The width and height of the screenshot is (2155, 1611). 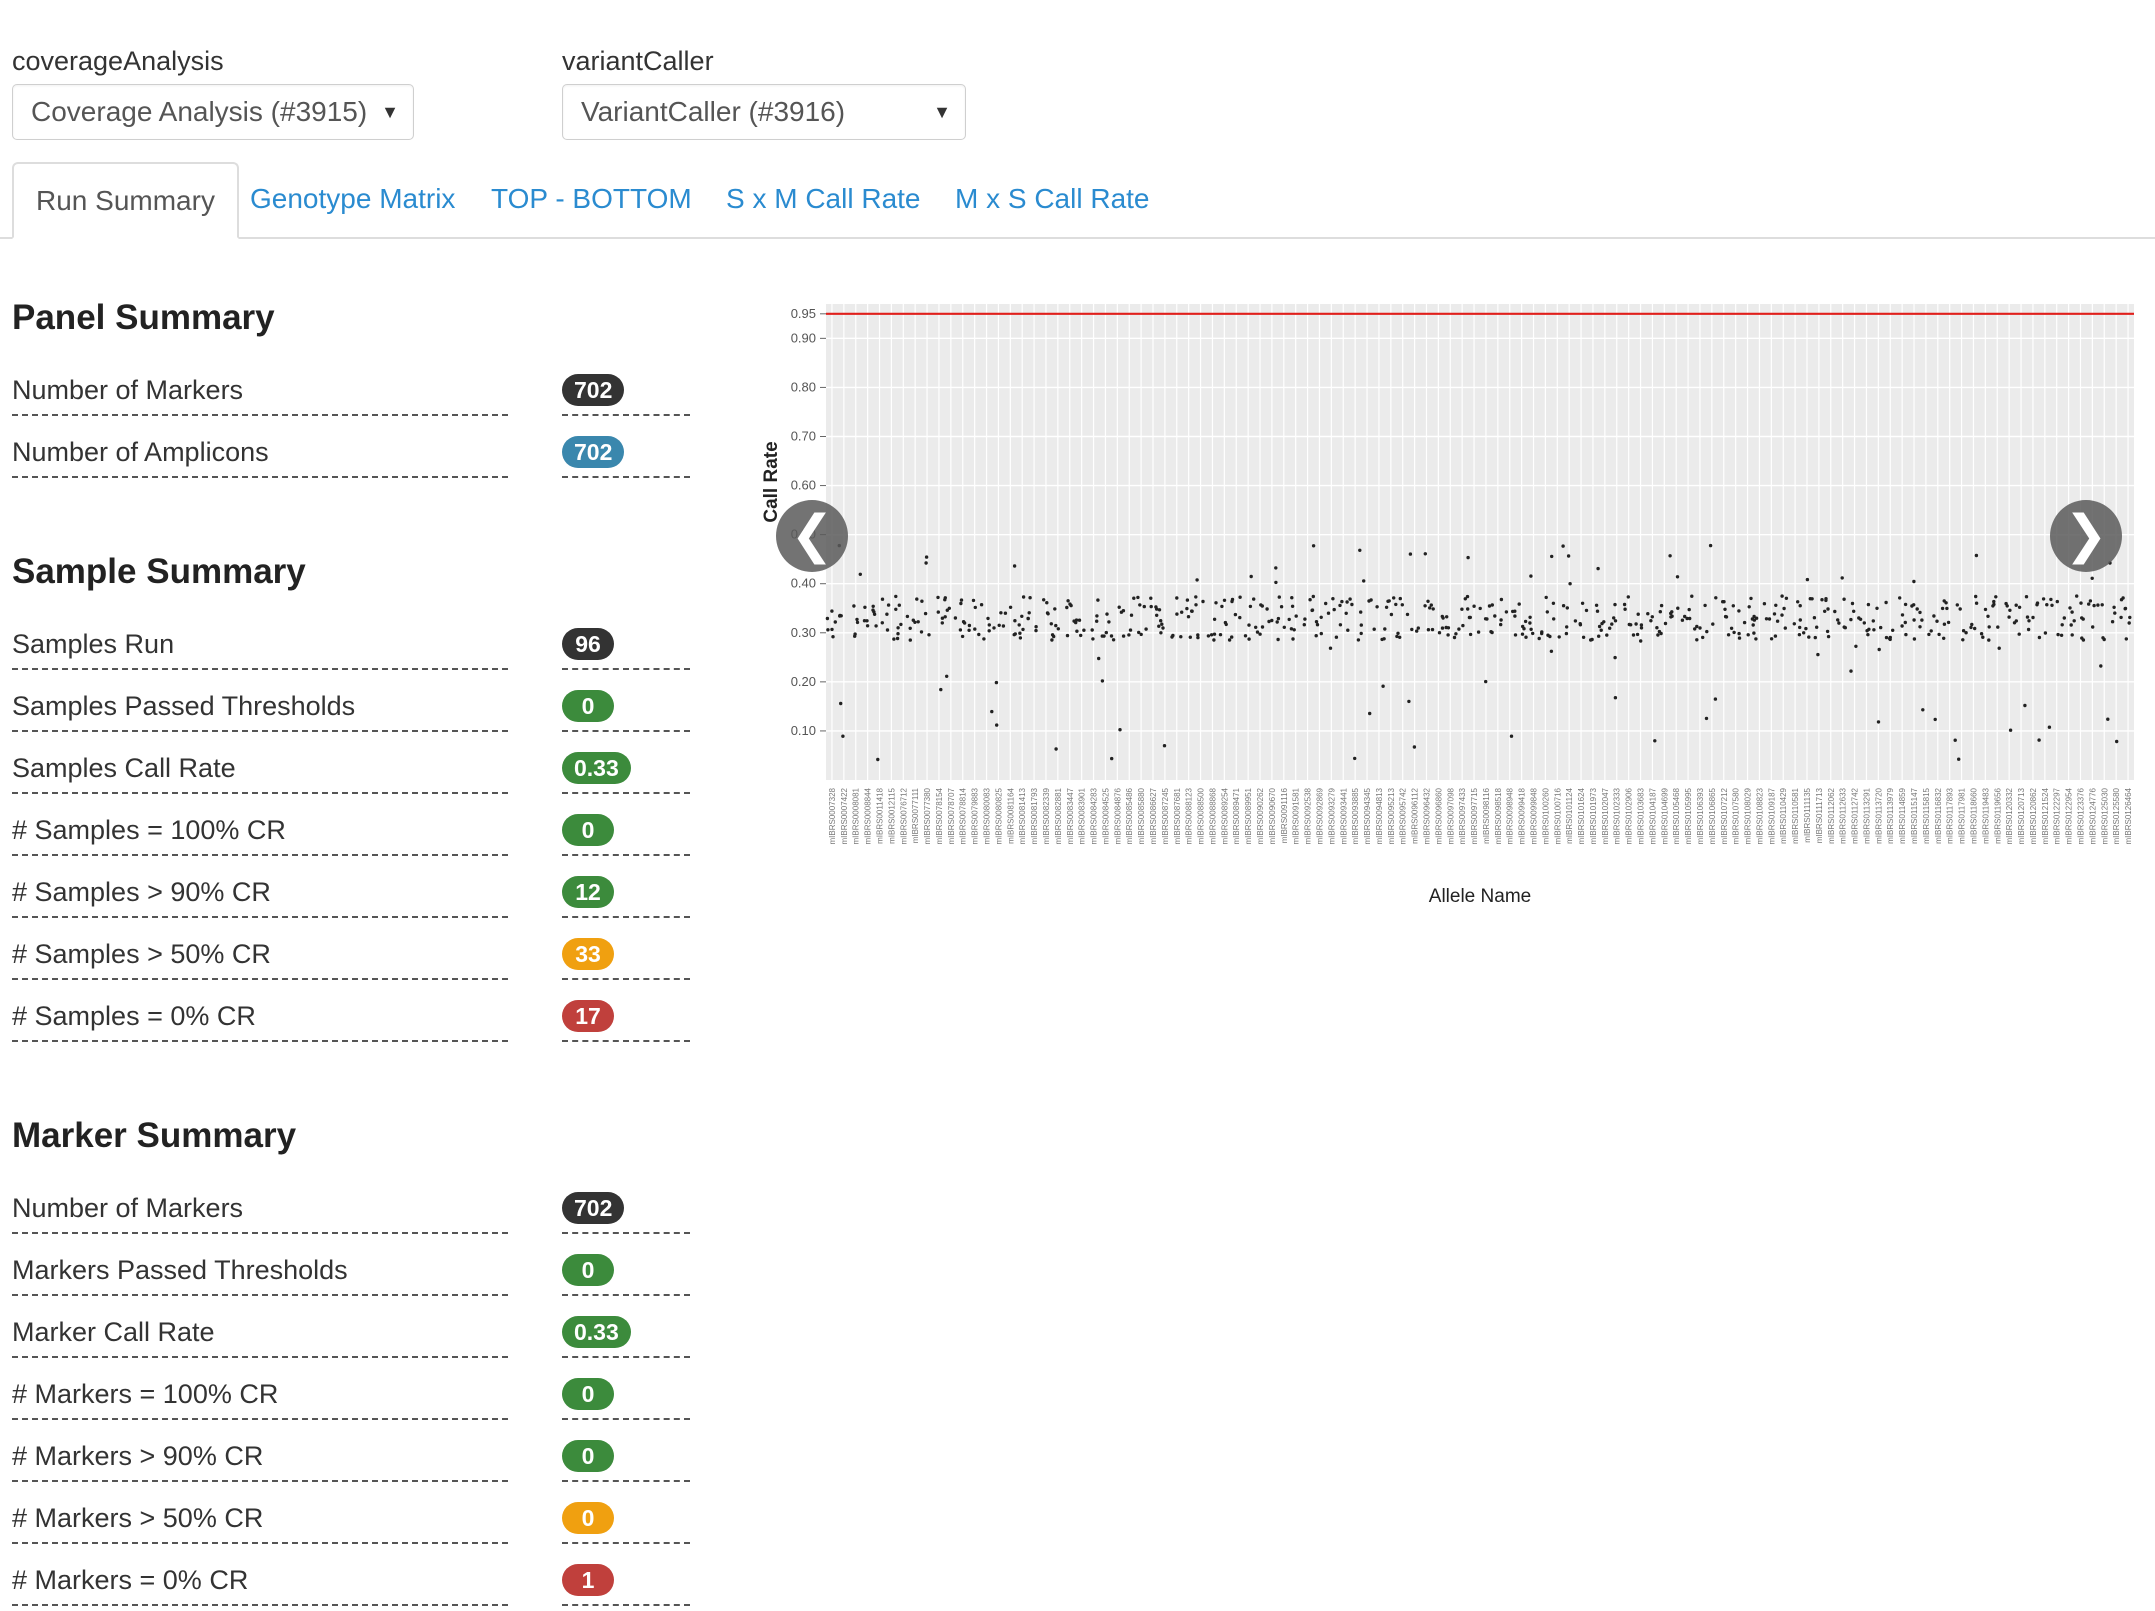 What do you see at coordinates (1343, 815) in the screenshot?
I see `x-tick-label: mIBRS0093441` at bounding box center [1343, 815].